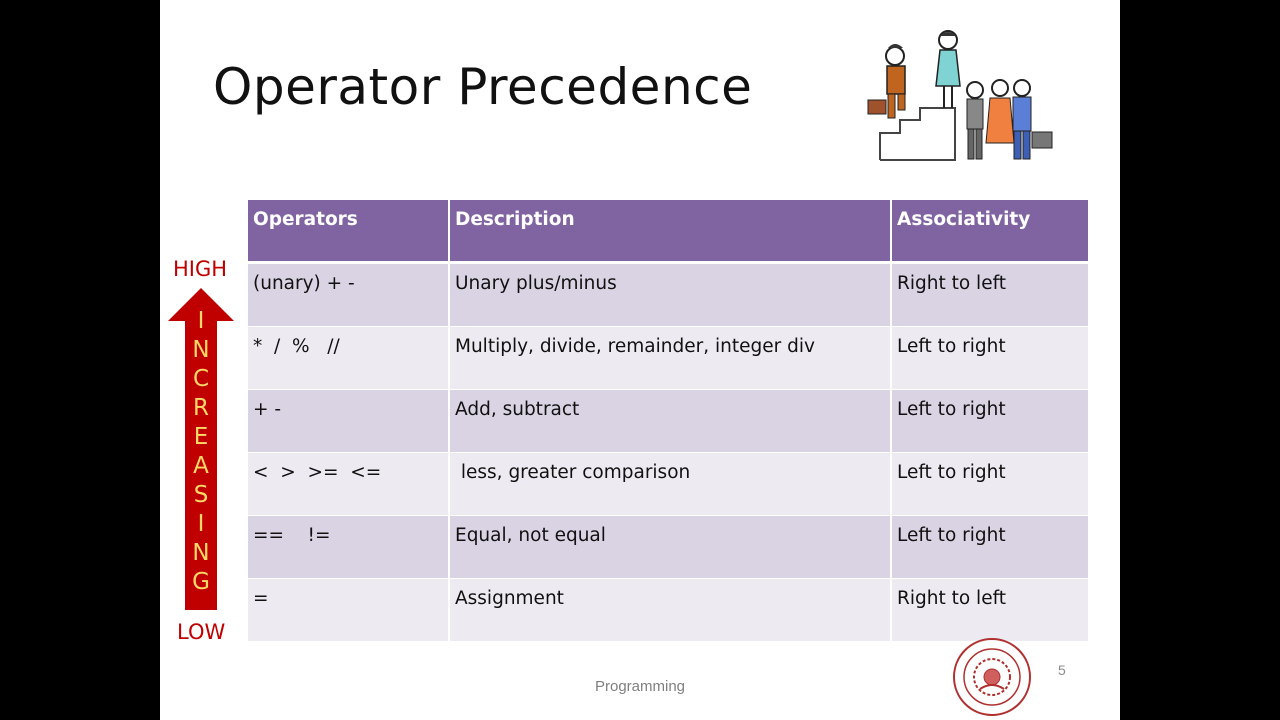 Image resolution: width=1280 pixels, height=720 pixels. I want to click on table-row: == != Equal, not equal Left to right, so click(668, 547).